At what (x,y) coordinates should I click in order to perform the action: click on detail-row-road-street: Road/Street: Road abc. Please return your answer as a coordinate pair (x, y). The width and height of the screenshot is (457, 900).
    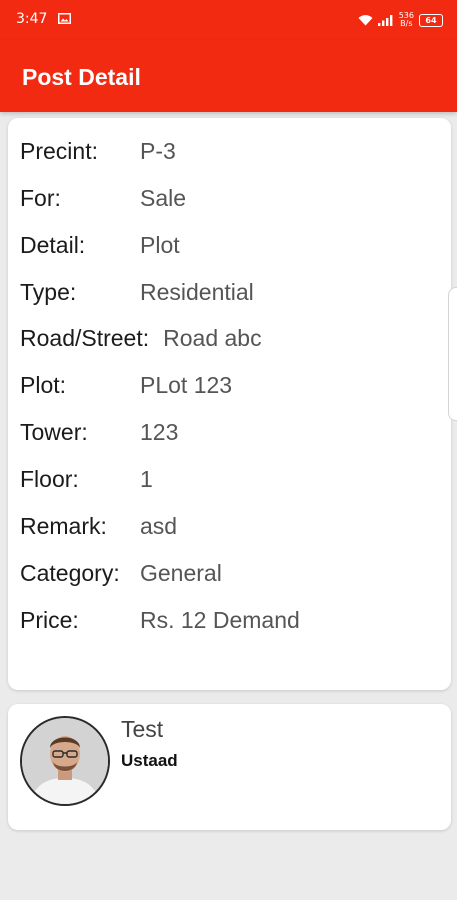
    Looking at the image, I should click on (141, 340).